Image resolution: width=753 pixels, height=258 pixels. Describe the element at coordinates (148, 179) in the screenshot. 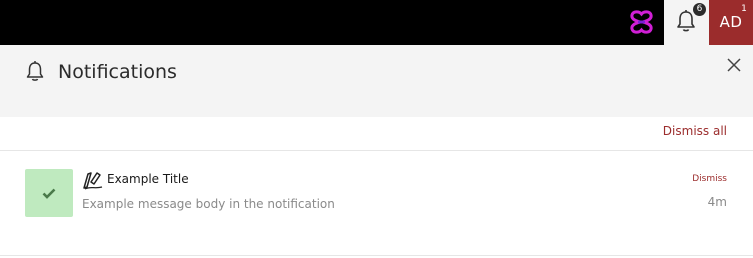

I see `notification-title: Example Title` at that location.